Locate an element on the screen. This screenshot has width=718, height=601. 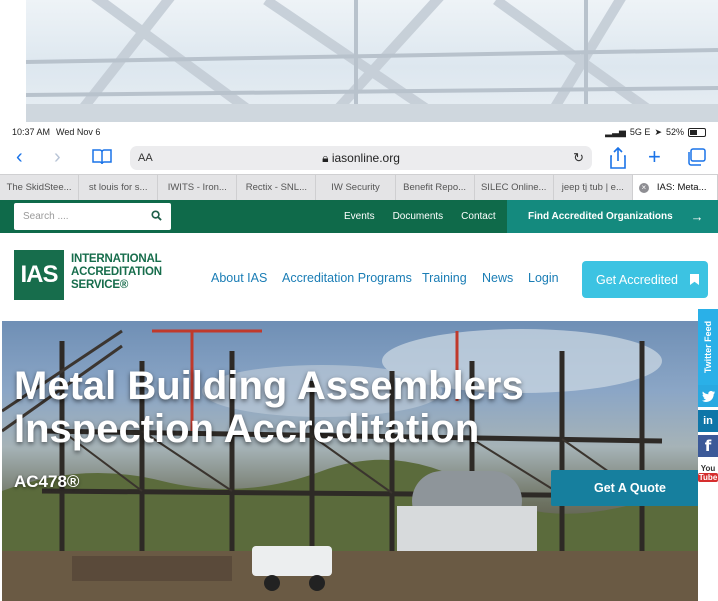
status-date: Wed Nov 6 is located at coordinates (78, 132).